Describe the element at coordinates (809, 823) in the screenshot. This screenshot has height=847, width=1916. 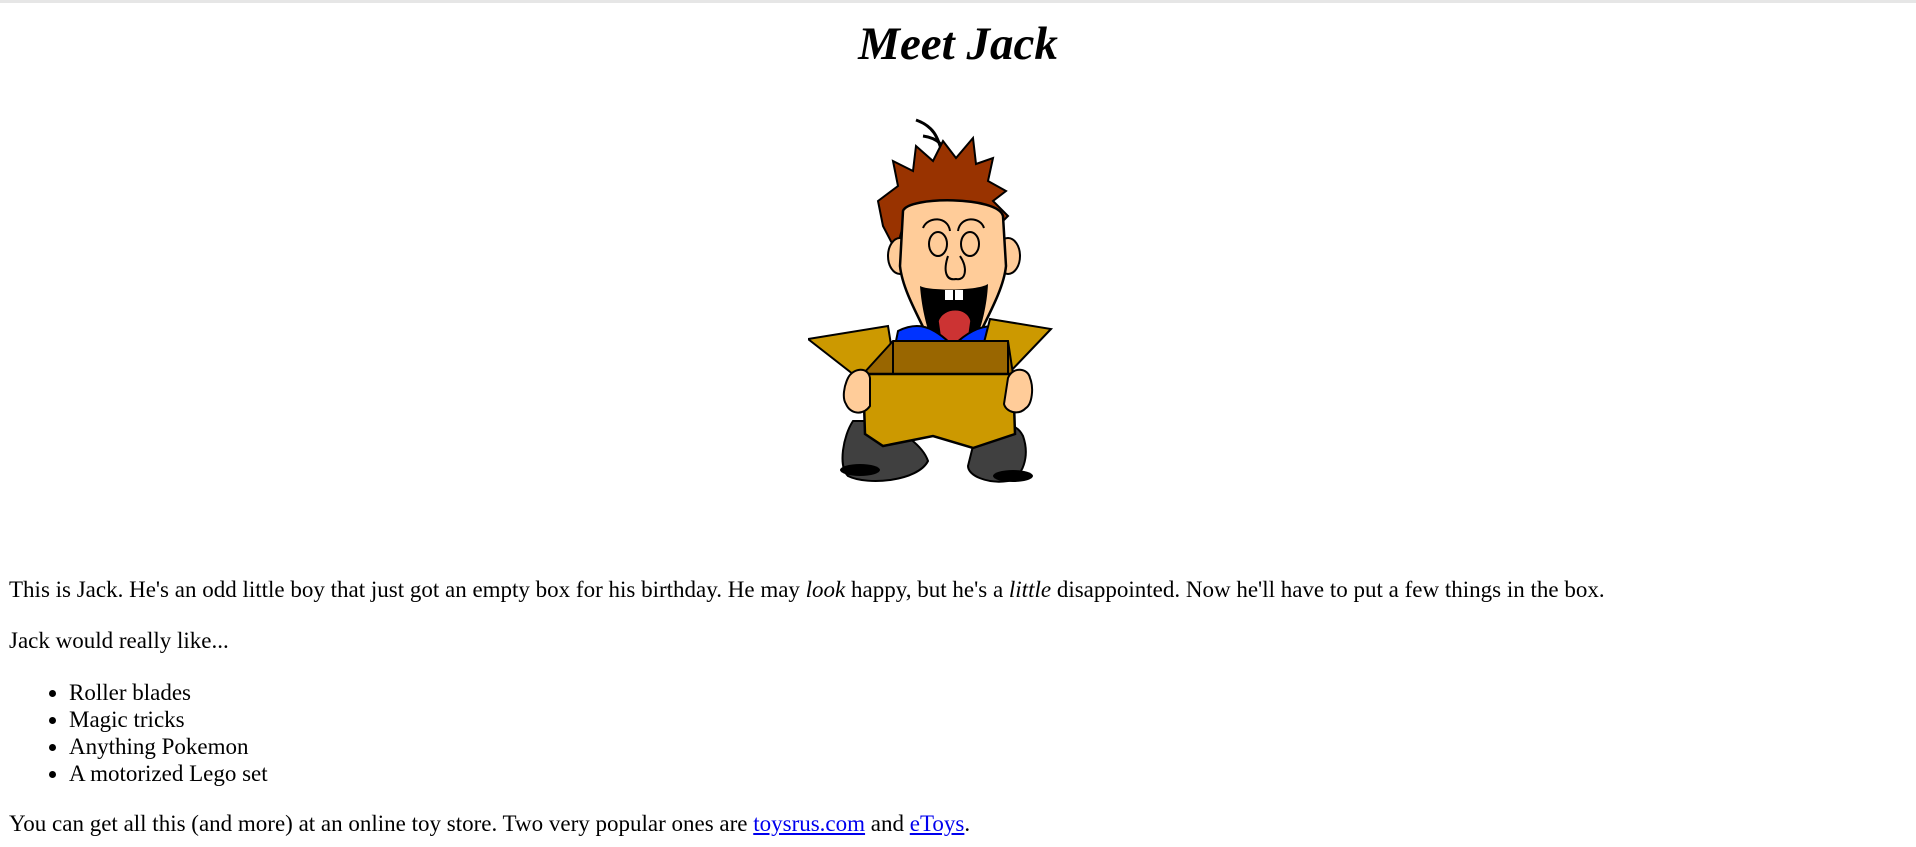
I see `toysrus-link: toysrus.com` at that location.